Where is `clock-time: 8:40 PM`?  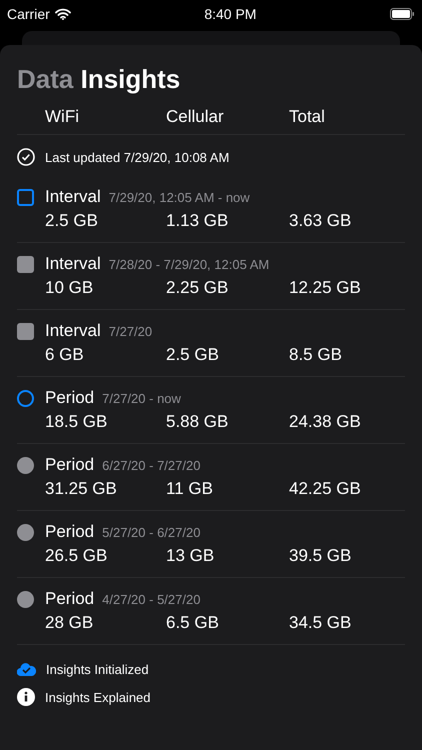 clock-time: 8:40 PM is located at coordinates (230, 14).